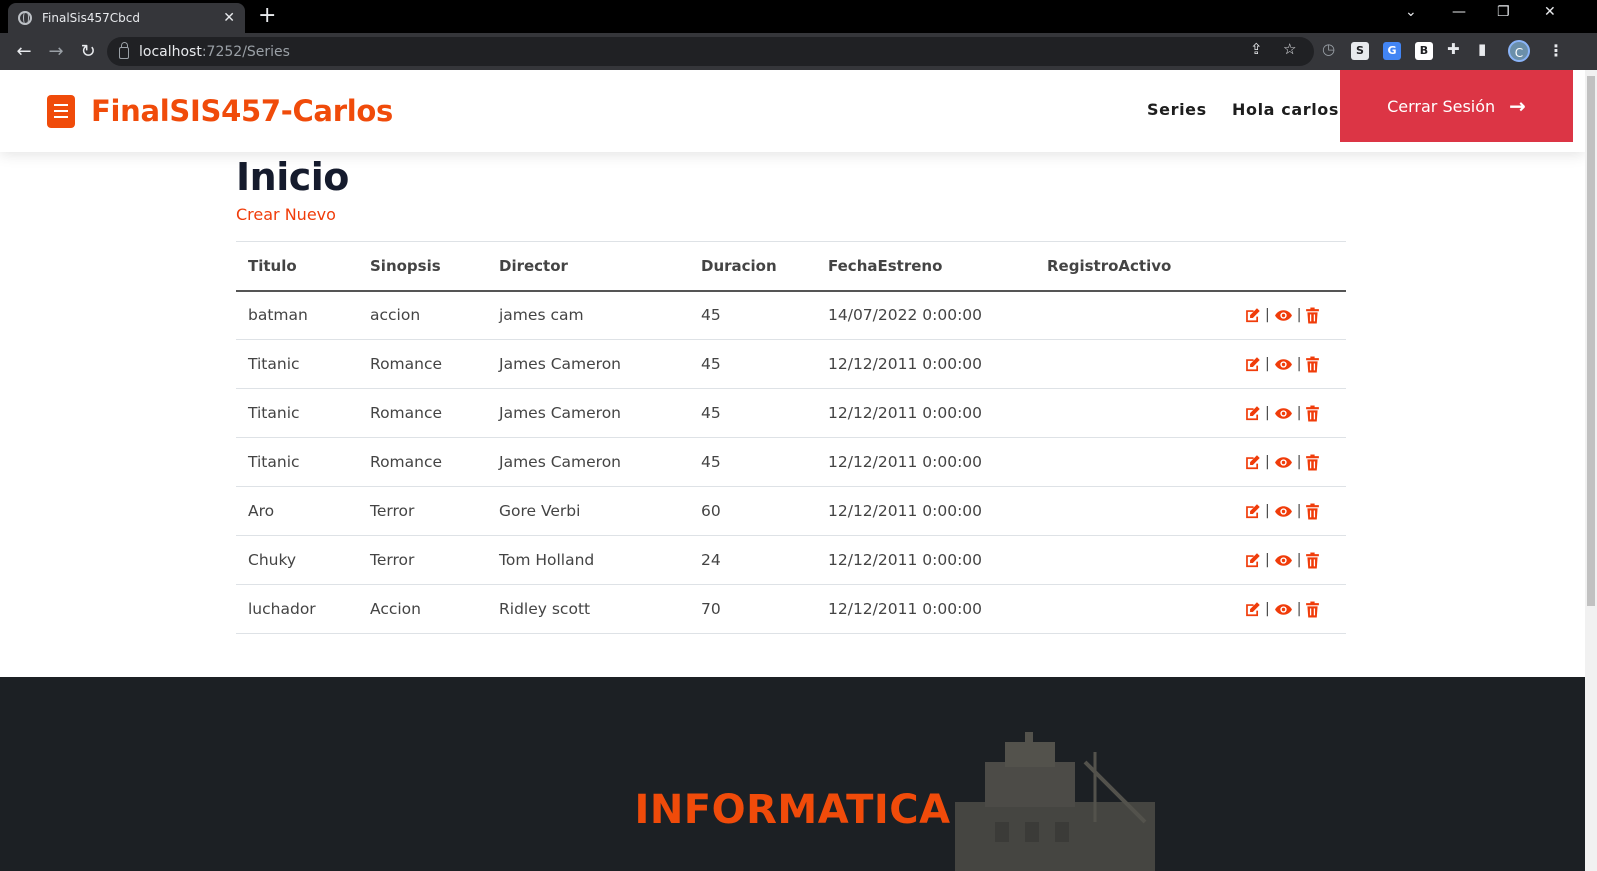 The height and width of the screenshot is (871, 1597). Describe the element at coordinates (267, 16) in the screenshot. I see `new-tab-button: +` at that location.